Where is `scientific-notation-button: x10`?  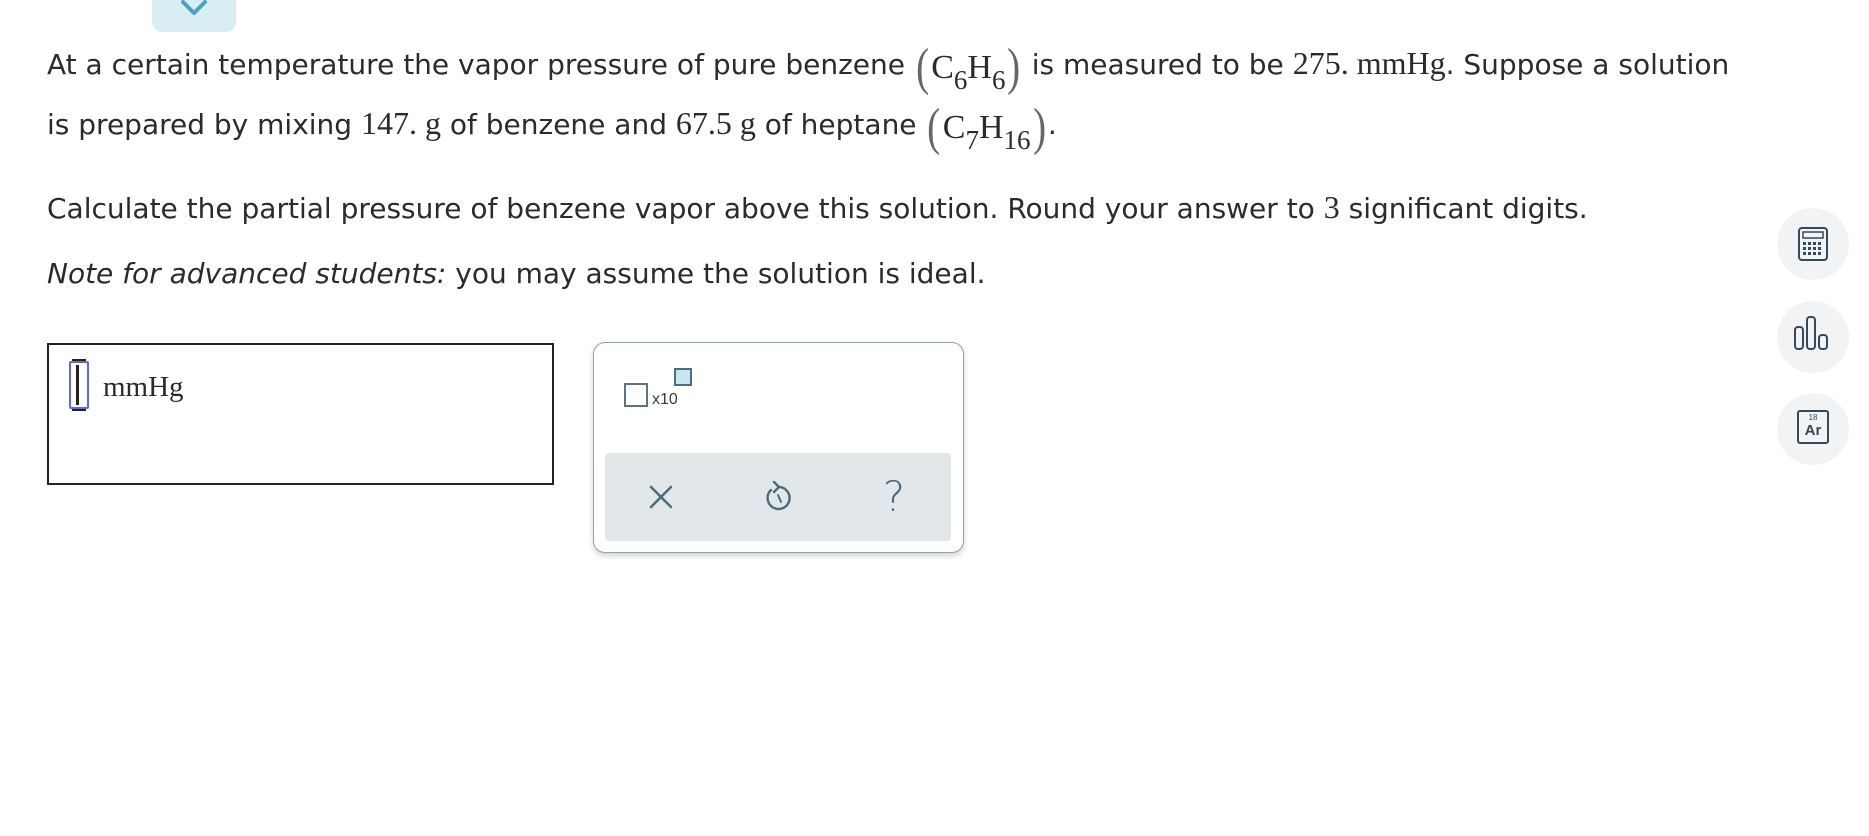
scientific-notation-button: x10 is located at coordinates (664, 396).